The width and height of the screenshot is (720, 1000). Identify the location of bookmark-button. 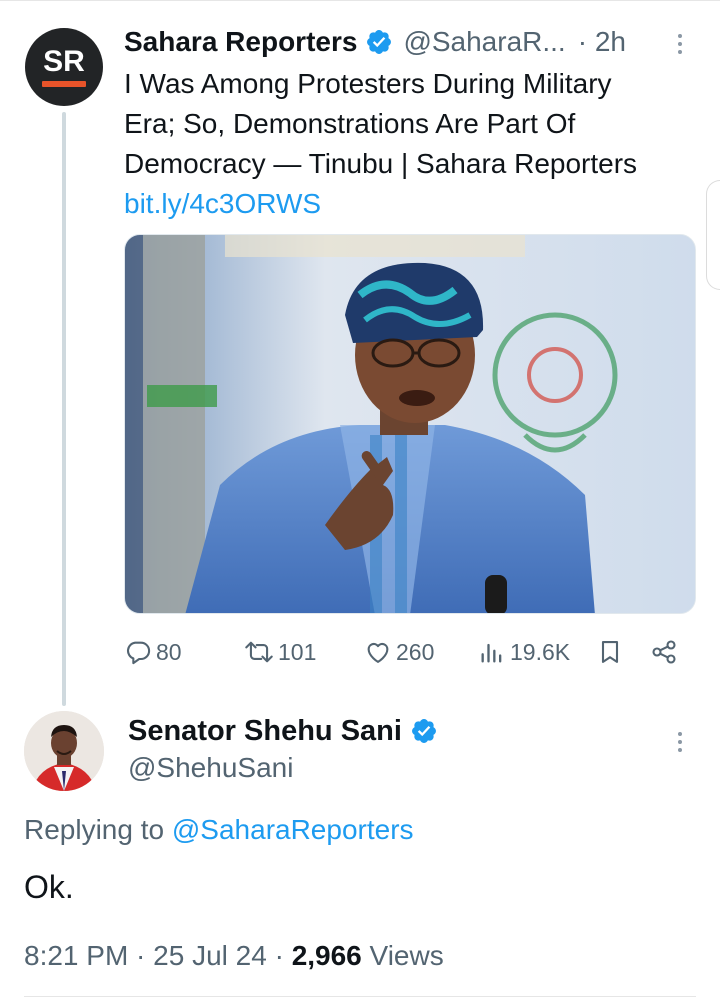
(610, 652).